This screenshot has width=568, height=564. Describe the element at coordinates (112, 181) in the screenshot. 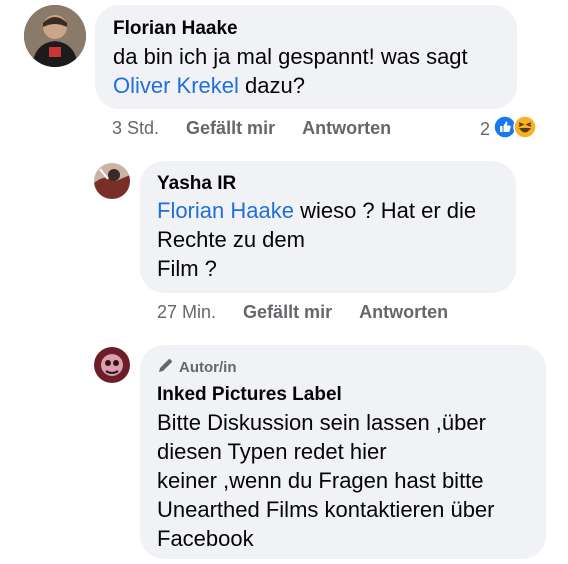

I see `avatar-yasha-ir` at that location.